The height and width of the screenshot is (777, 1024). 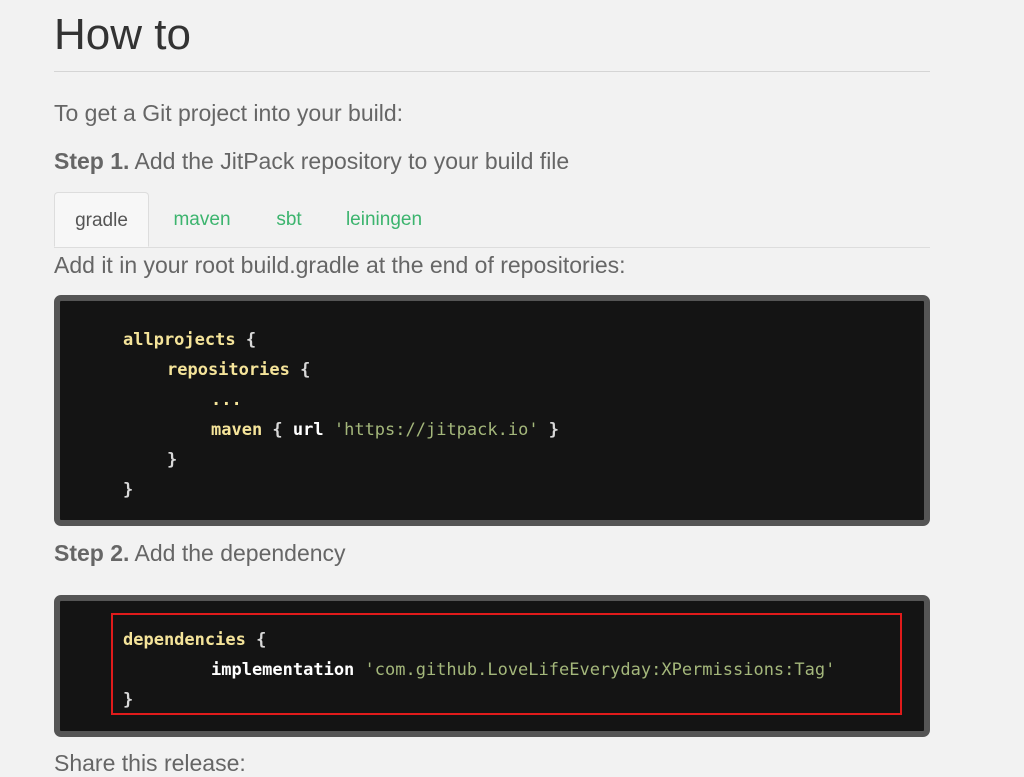 I want to click on intro-text: To get a Git project into your build:, so click(x=229, y=113).